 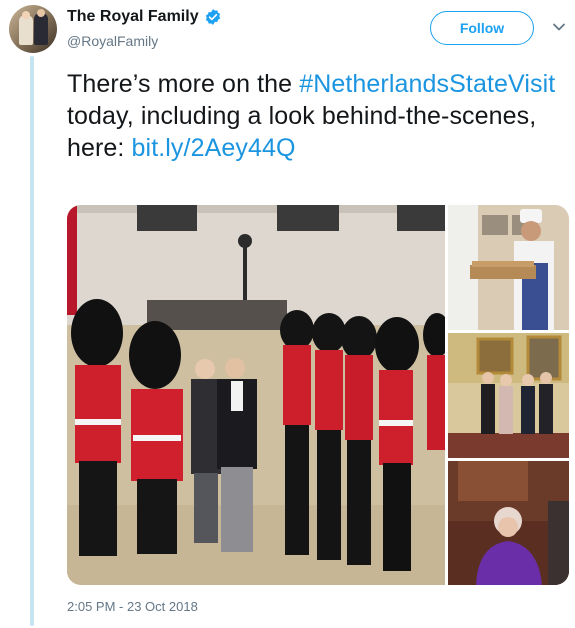 What do you see at coordinates (508, 395) in the screenshot?
I see `palace-group-photo` at bounding box center [508, 395].